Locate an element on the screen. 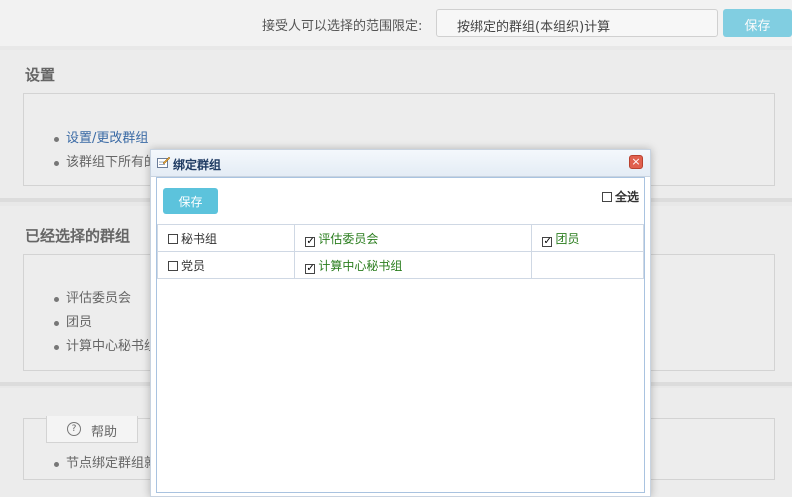 This screenshot has height=497, width=792. scope-label: 接受人可以选择的范围限定: is located at coordinates (342, 26).